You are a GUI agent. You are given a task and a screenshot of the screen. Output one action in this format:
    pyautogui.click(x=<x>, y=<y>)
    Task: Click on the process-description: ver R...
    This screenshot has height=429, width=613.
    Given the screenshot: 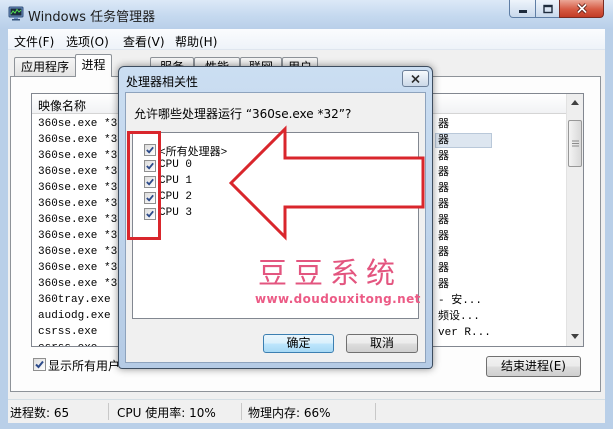 What is the action you would take?
    pyautogui.click(x=464, y=333)
    